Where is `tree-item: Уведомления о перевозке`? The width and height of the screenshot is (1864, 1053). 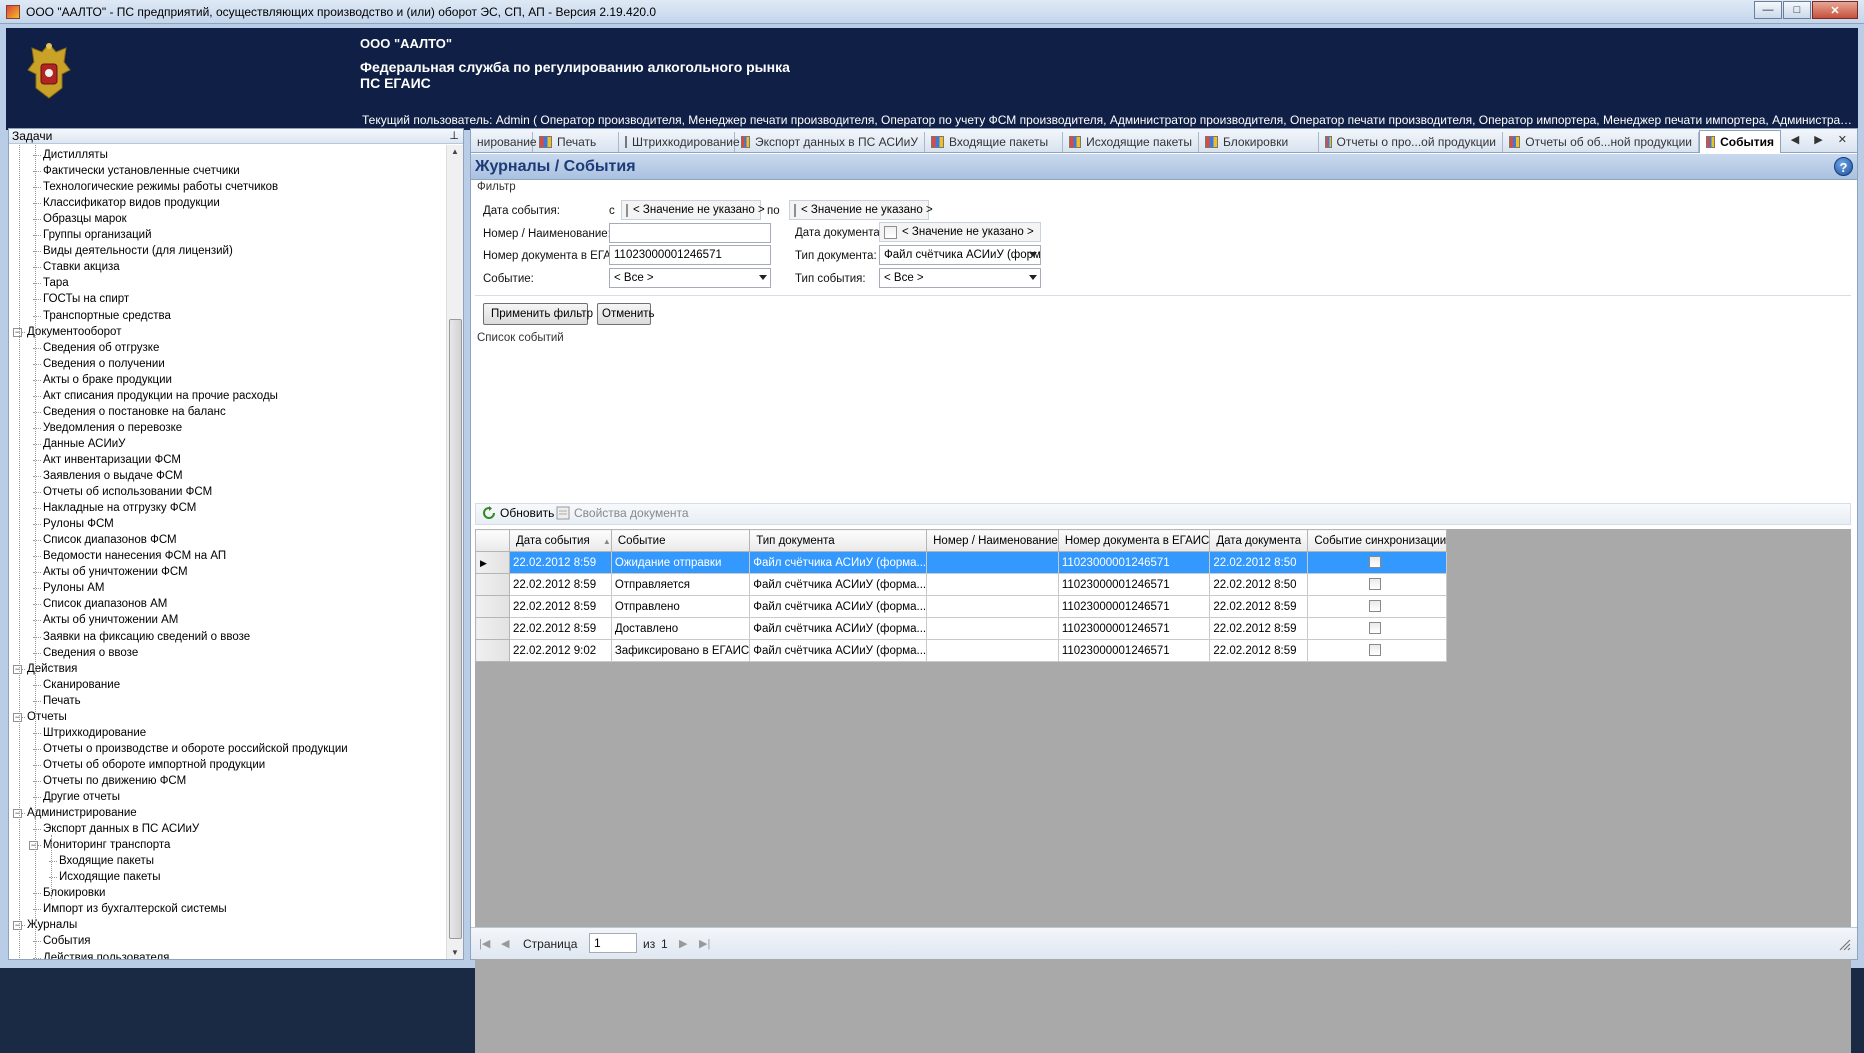
tree-item: Уведомления о перевозке is located at coordinates (112, 428).